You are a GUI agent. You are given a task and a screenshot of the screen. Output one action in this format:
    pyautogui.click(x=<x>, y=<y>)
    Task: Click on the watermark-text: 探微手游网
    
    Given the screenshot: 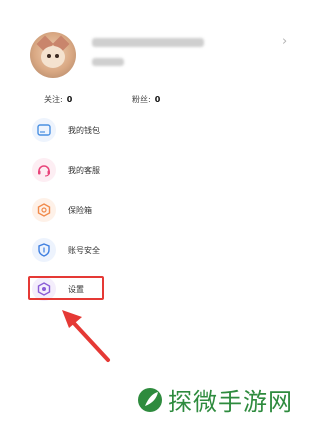 What is the action you would take?
    pyautogui.click(x=230, y=402)
    